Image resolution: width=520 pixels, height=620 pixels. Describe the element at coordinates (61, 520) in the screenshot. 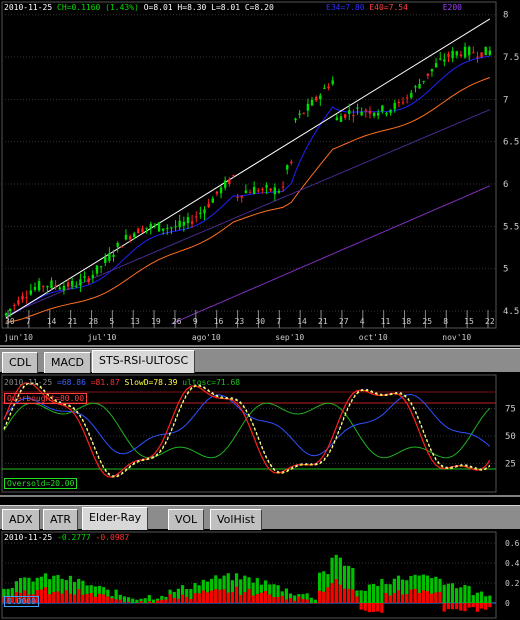

I see `tab-atr: ATR` at that location.